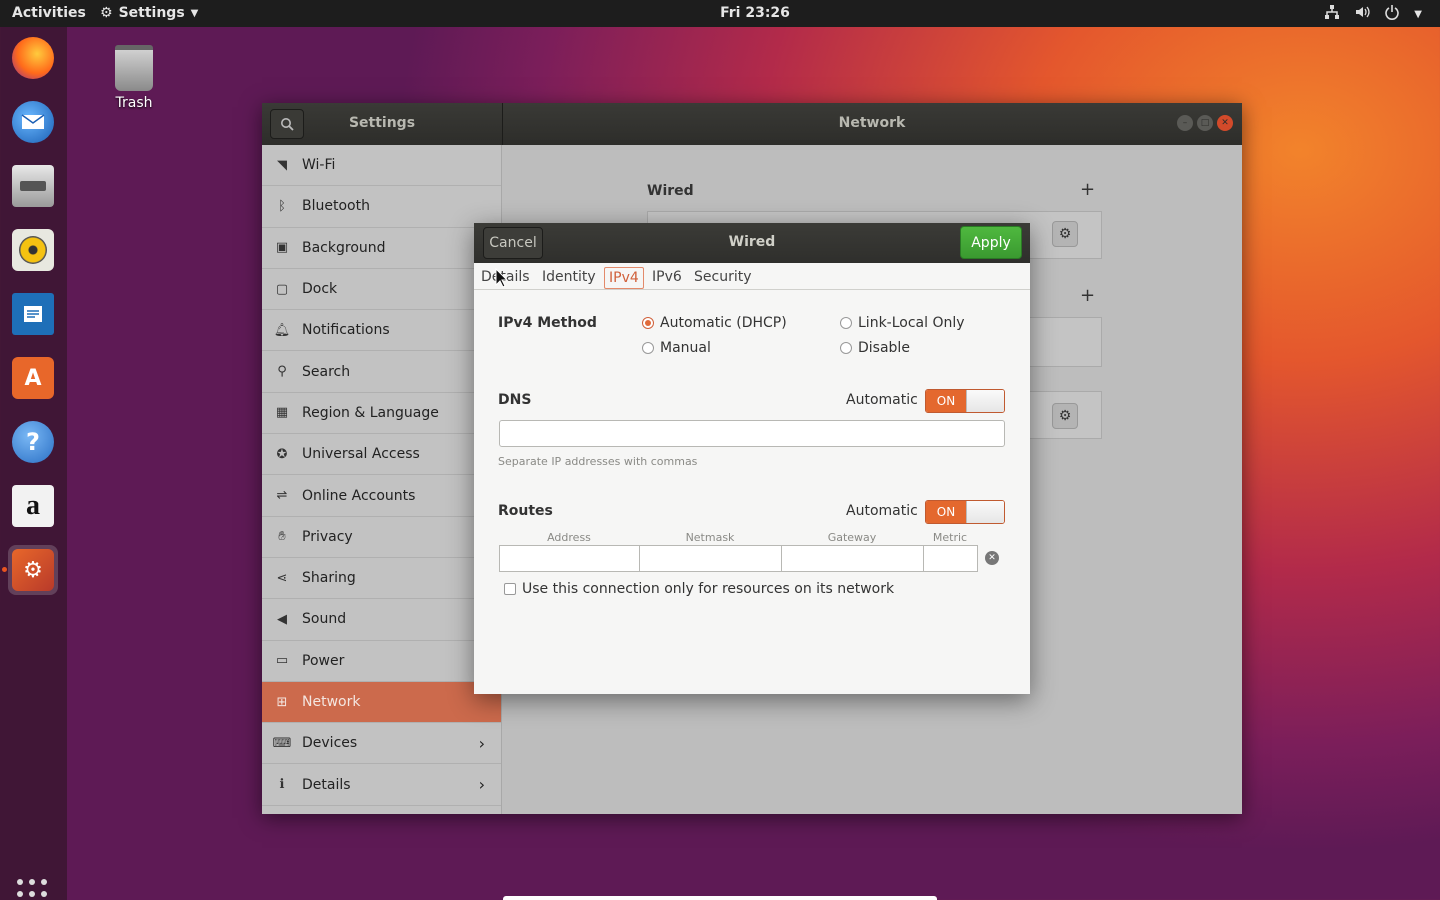  I want to click on dock-firefox, so click(33, 58).